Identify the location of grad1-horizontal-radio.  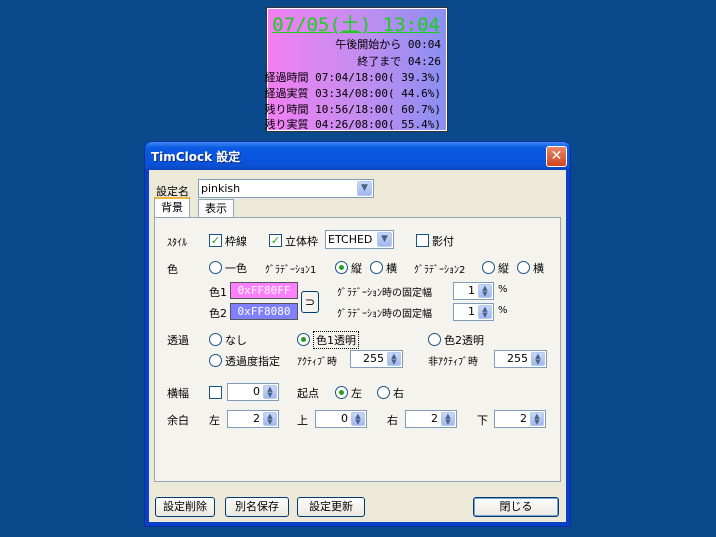
(376, 267).